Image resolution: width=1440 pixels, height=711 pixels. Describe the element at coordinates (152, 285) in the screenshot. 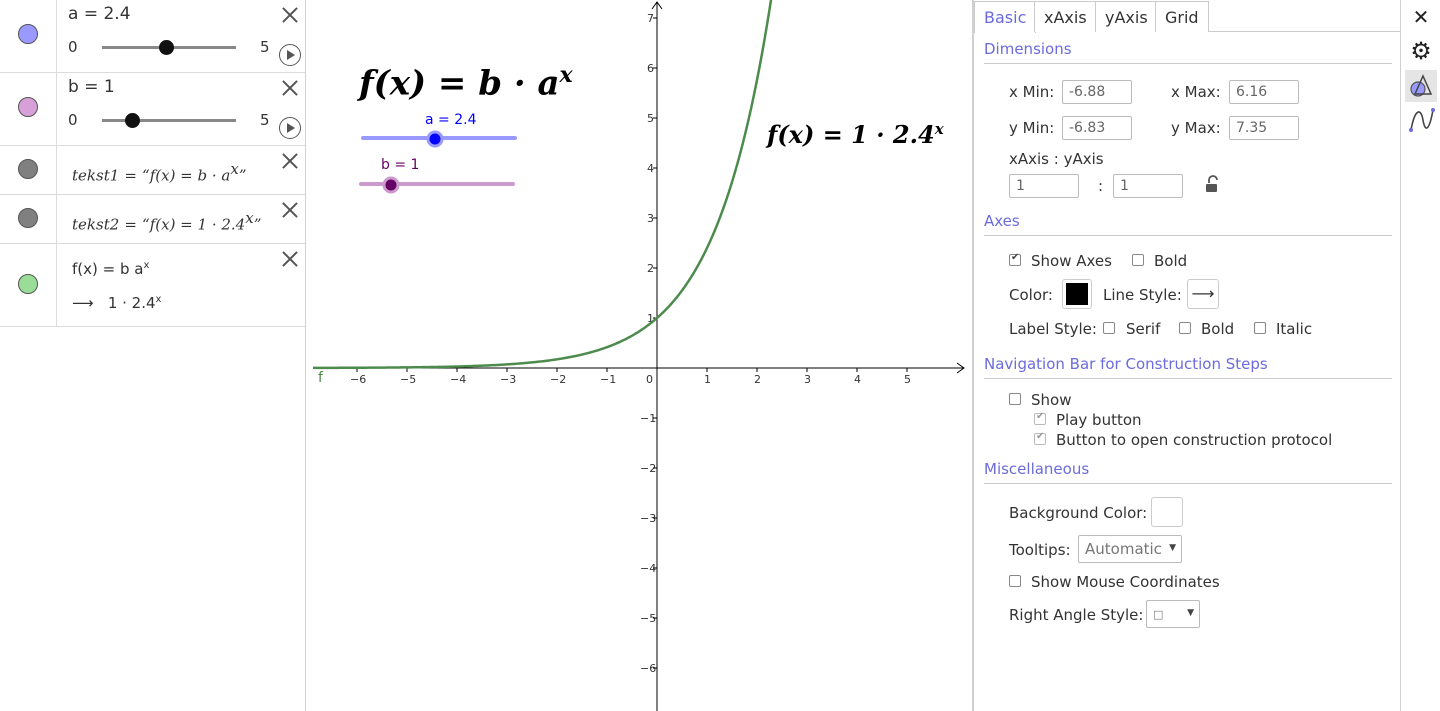

I see `algebra-row-function-f: f(x) = b ax ⟶ 1 · 2.4x` at that location.